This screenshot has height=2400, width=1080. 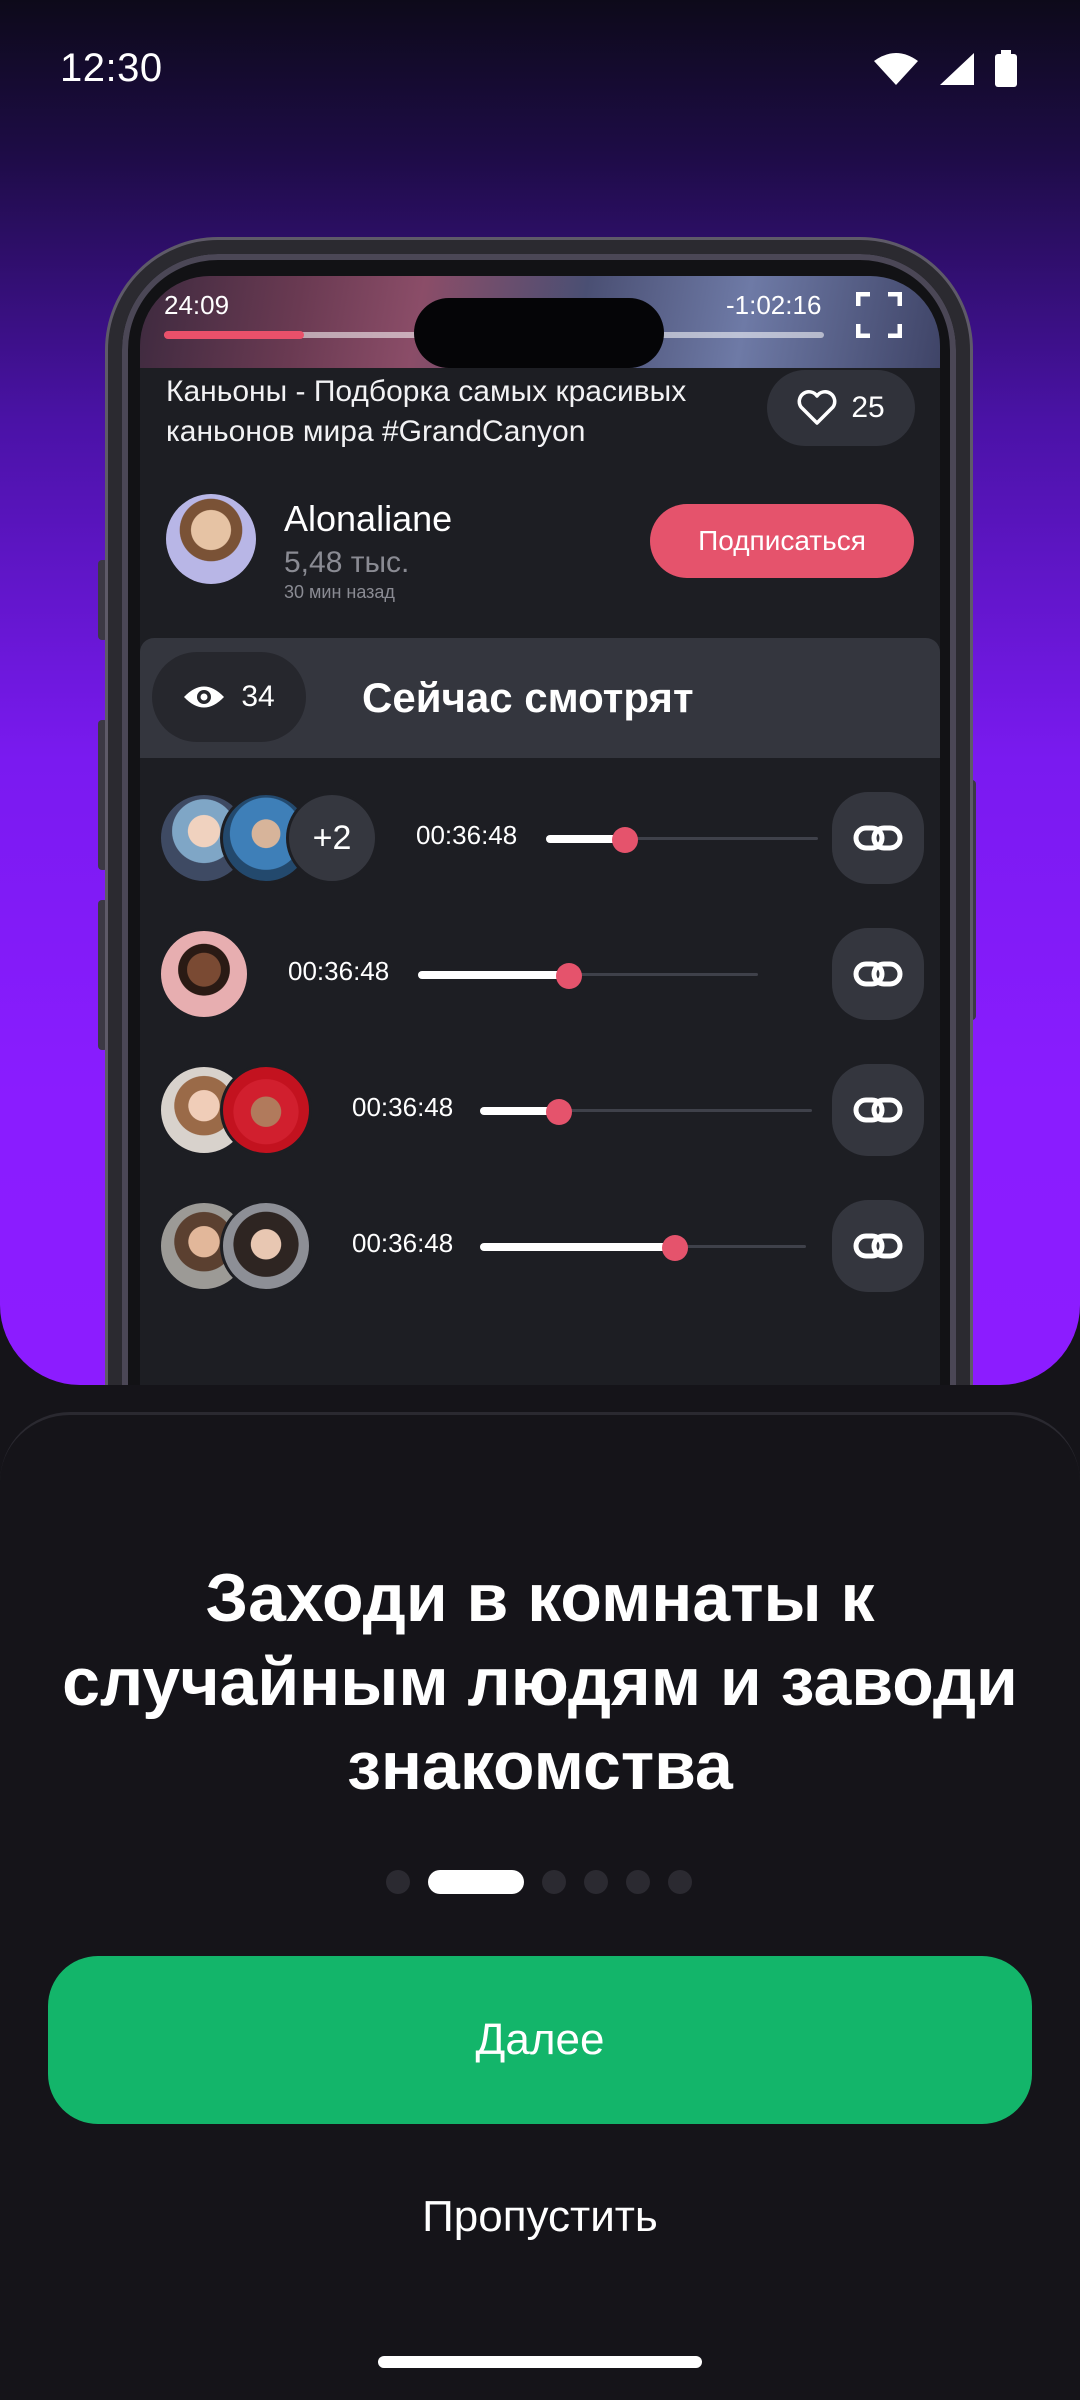 What do you see at coordinates (774, 305) in the screenshot?
I see `video-remaining: -1:02:16` at bounding box center [774, 305].